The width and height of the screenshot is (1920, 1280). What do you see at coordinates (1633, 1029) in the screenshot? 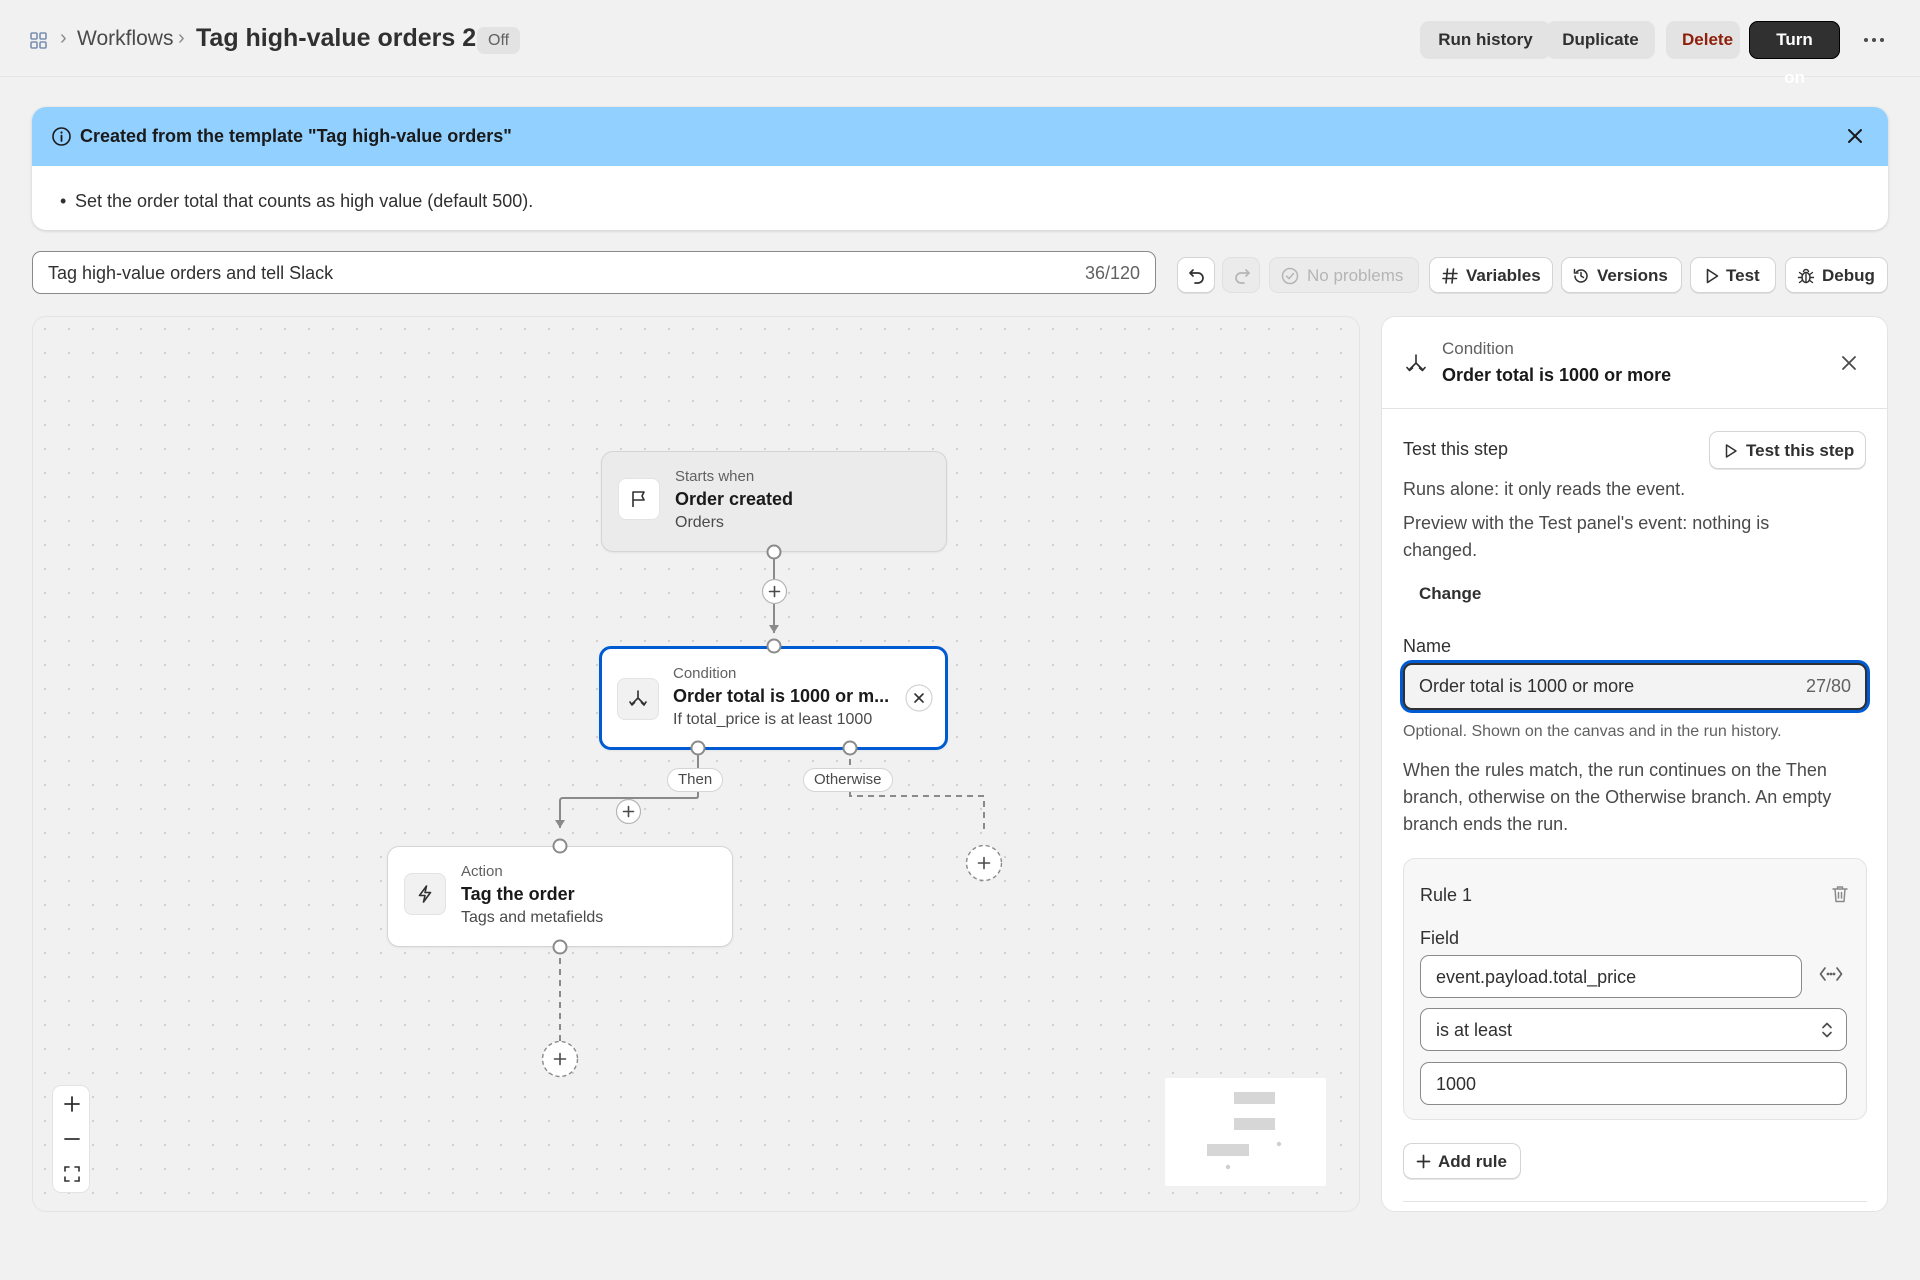
I see `operator-select: is at least` at bounding box center [1633, 1029].